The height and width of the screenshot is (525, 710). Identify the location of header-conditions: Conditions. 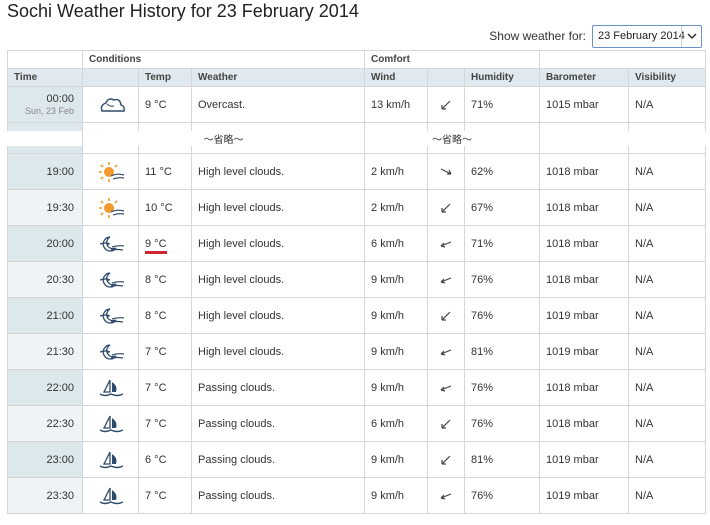
(223, 59).